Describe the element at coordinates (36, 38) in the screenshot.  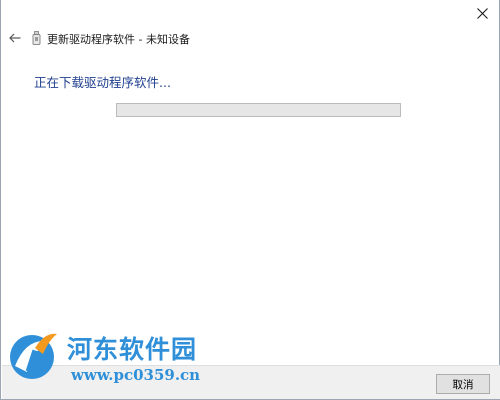
I see `usb-device-icon` at that location.